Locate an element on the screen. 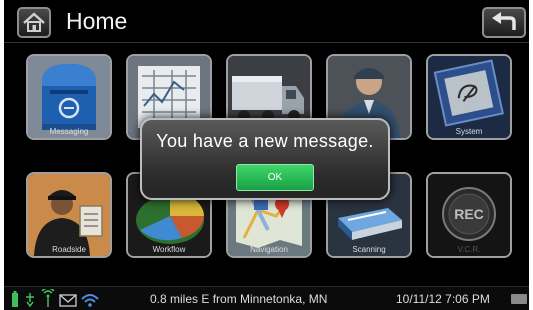 This screenshot has height=310, width=533. tile-label: Roadside is located at coordinates (69, 249).